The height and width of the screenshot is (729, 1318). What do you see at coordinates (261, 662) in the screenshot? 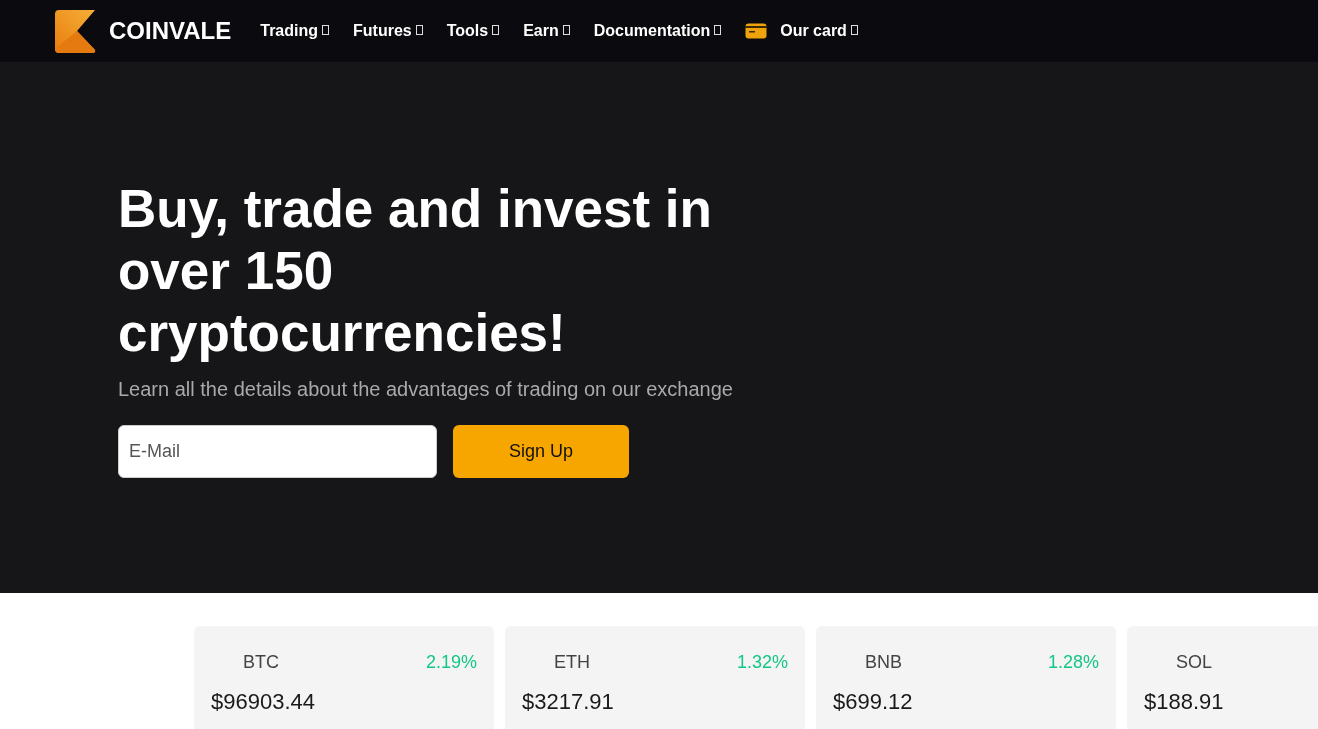
I see `coin-symbol: BTC` at bounding box center [261, 662].